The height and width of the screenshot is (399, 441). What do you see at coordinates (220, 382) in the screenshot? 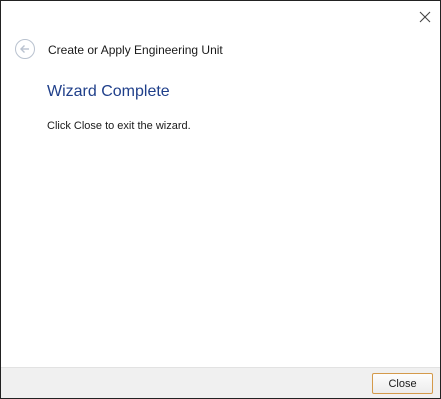
I see `footer-bar: Close` at bounding box center [220, 382].